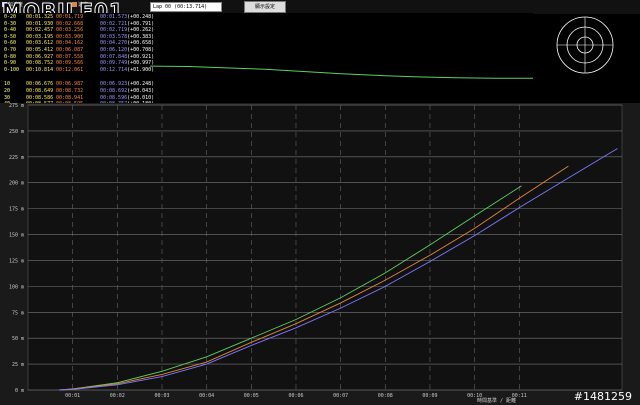 This screenshot has height=405, width=640. I want to click on y-tick-label: 100 m, so click(16, 287).